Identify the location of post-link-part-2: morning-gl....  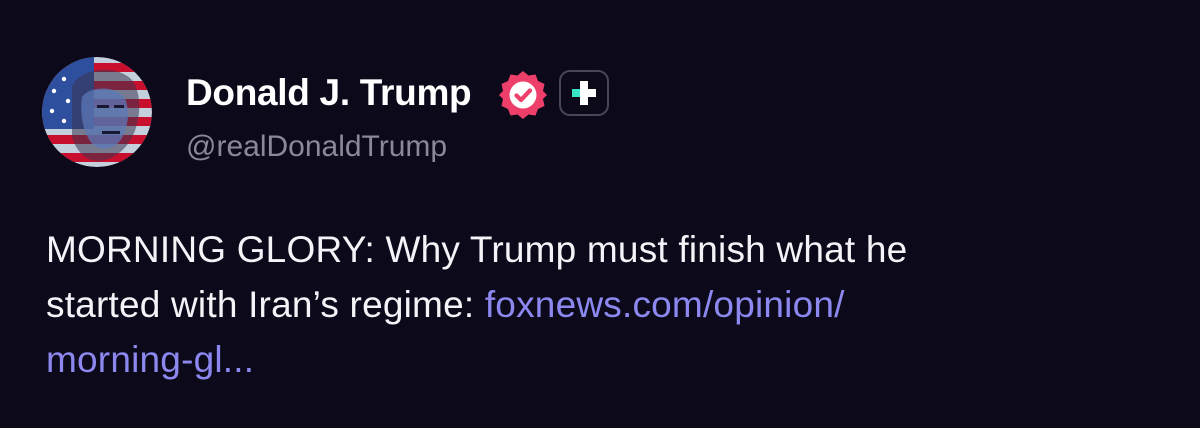
(150, 359).